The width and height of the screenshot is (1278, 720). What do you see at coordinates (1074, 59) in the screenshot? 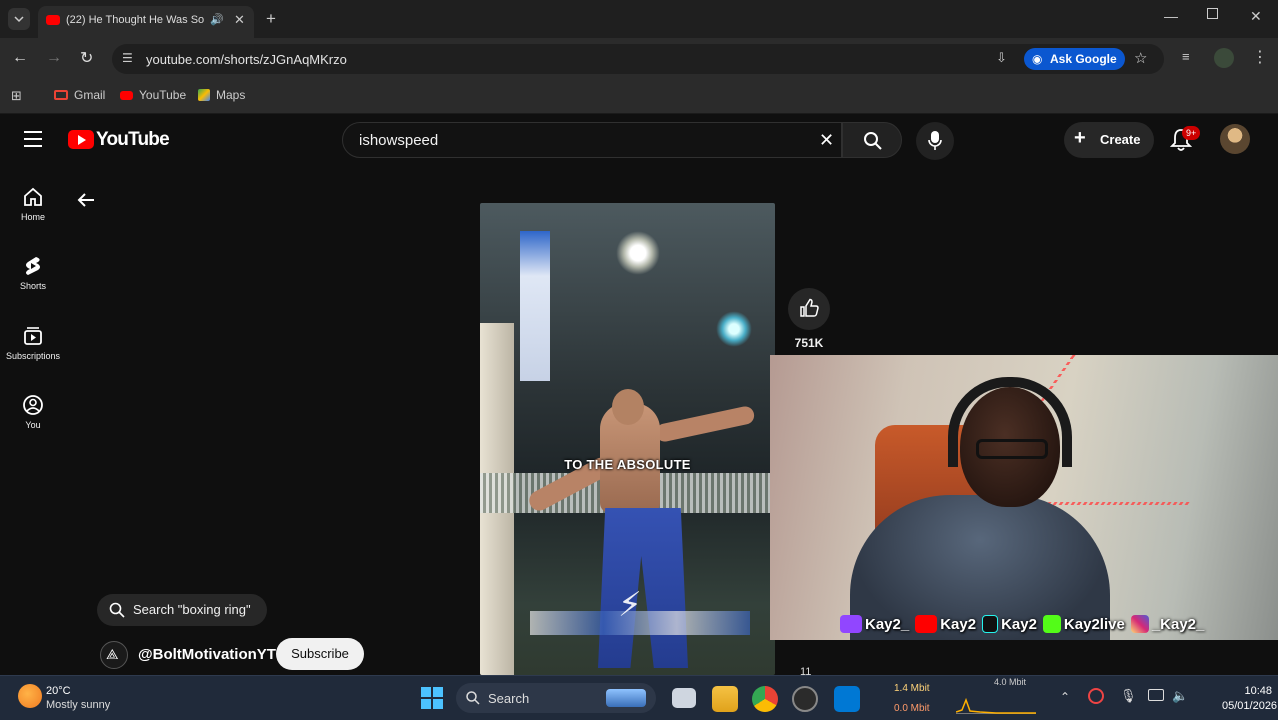
I see `ask-google-button: ◉ Ask Google` at bounding box center [1074, 59].